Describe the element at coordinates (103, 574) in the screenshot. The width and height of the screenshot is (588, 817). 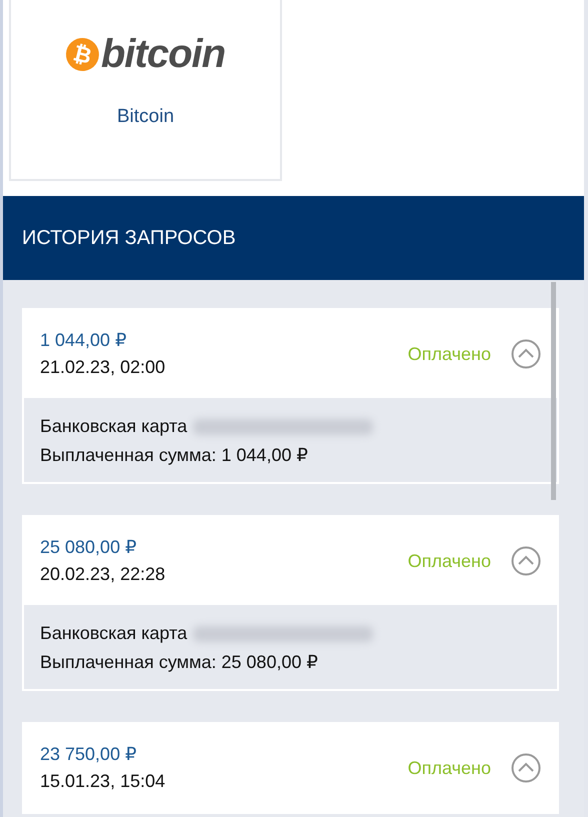
I see `request-date: 20.02.23, 22:28` at that location.